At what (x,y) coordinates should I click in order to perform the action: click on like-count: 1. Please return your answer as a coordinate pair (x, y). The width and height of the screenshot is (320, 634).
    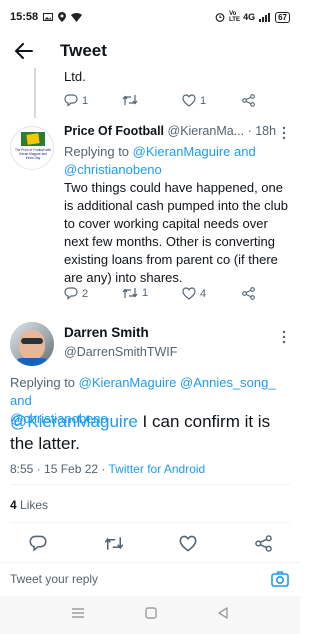
    Looking at the image, I should click on (203, 100).